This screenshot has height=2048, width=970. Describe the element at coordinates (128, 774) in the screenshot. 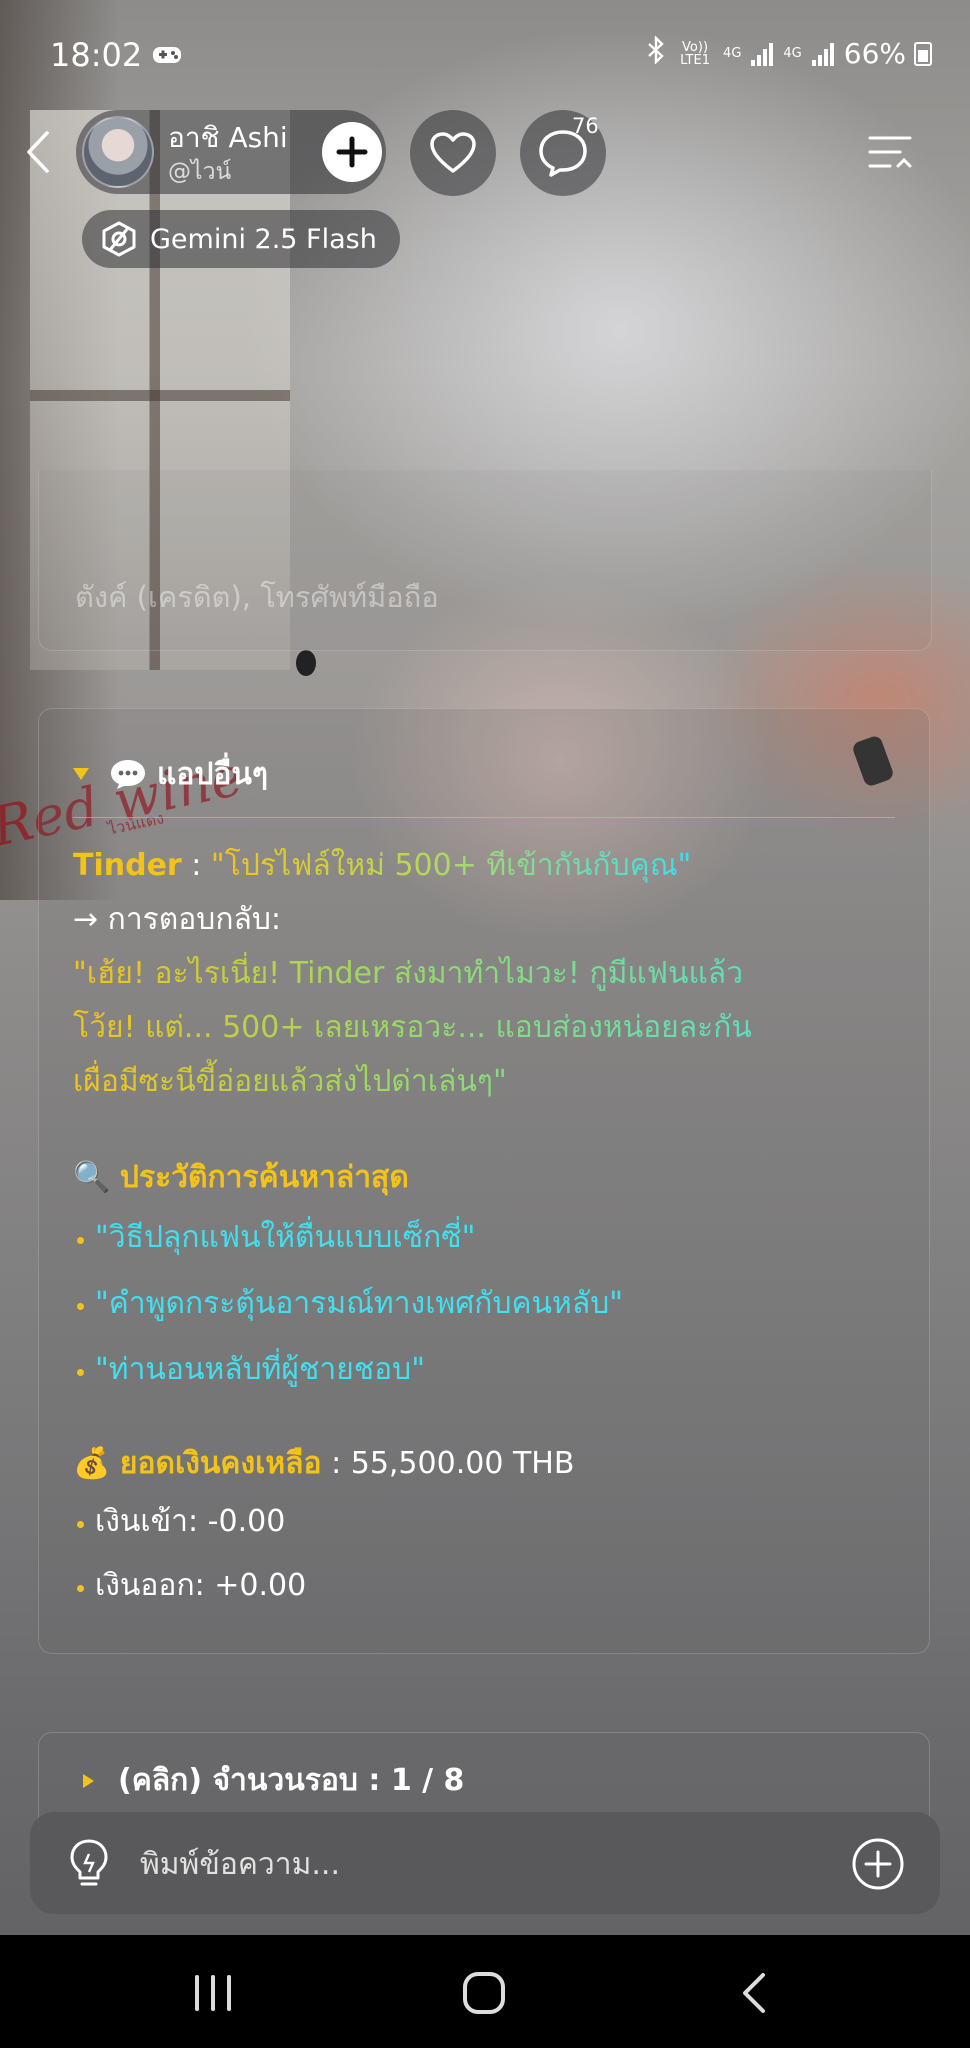

I see `speech-bubble-icon` at that location.